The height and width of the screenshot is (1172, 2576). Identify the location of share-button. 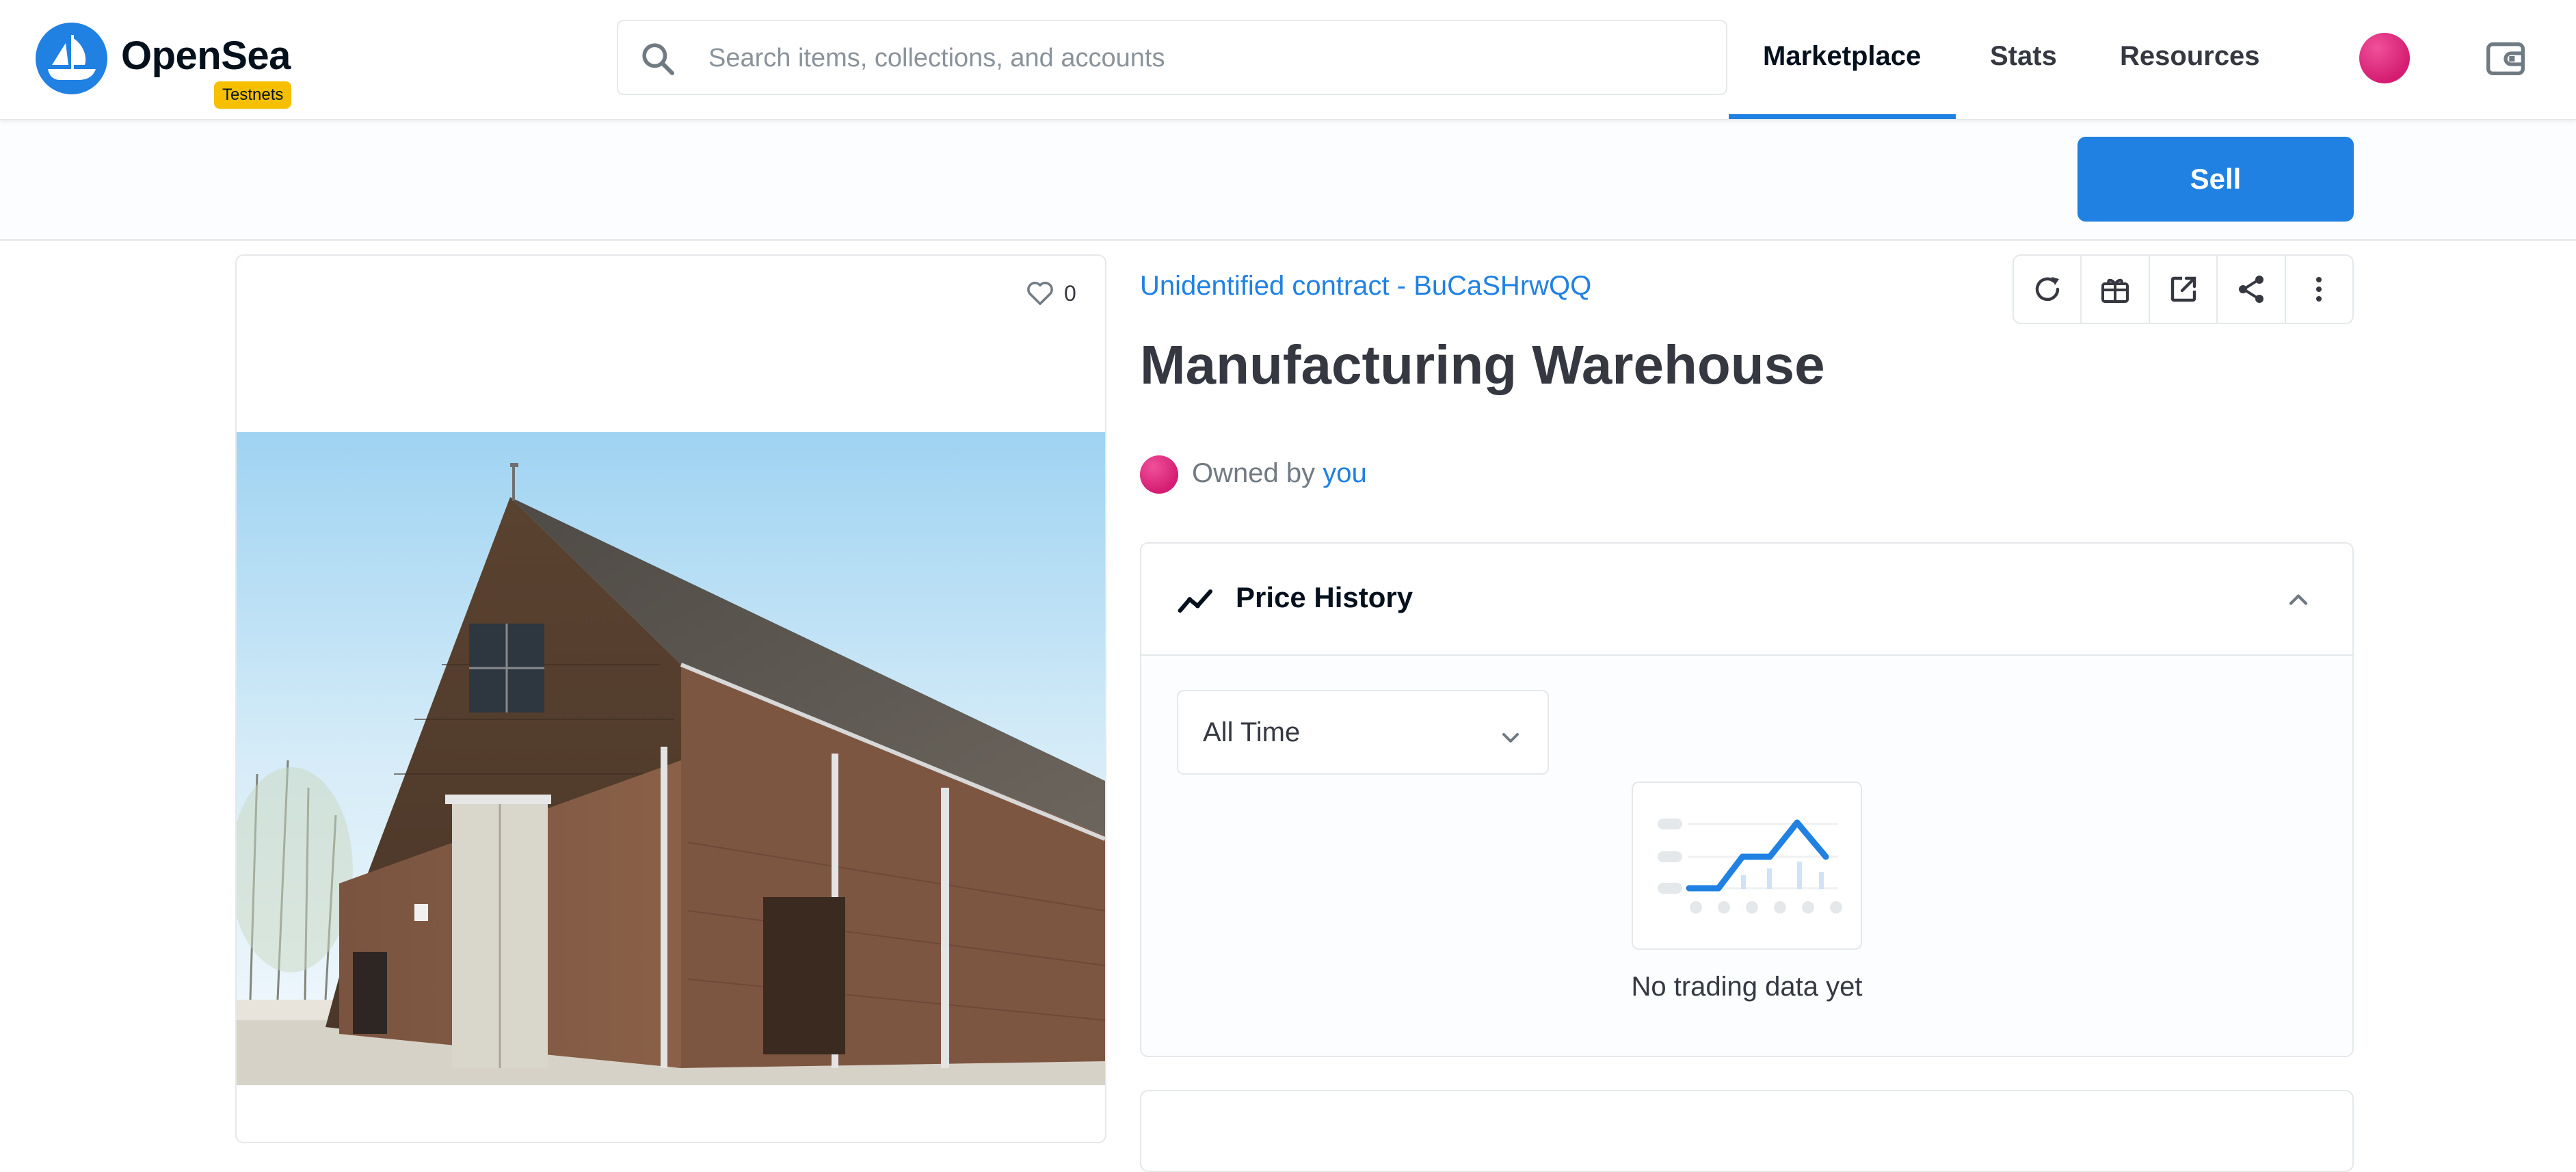
(2252, 290).